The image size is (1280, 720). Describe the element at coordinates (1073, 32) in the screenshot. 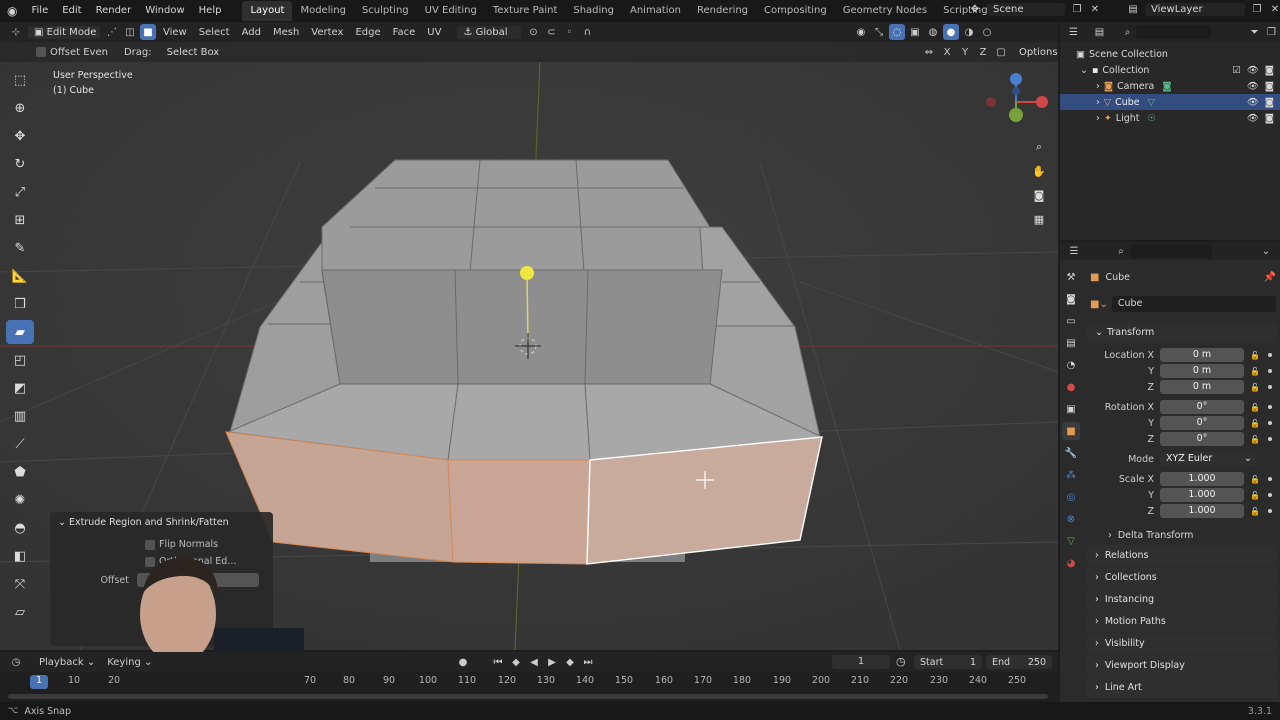

I see `outliner-editor-icon: ☰` at that location.